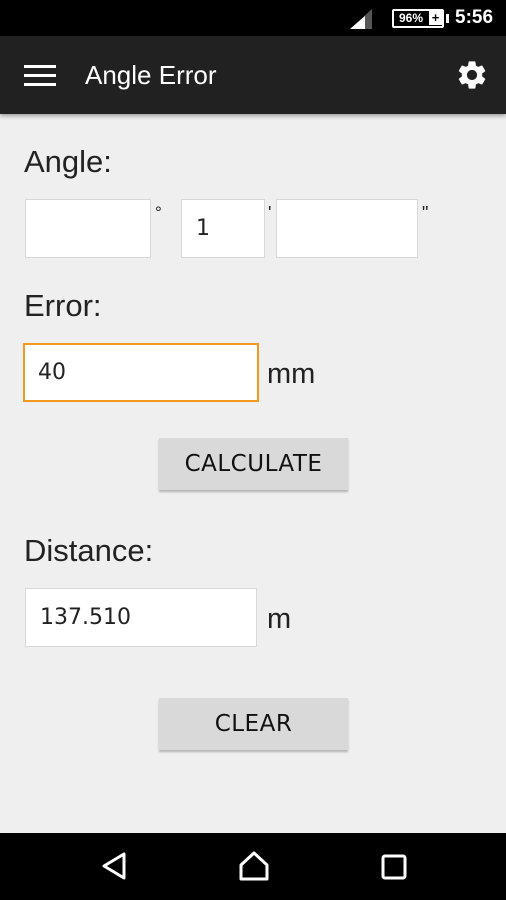 Image resolution: width=506 pixels, height=900 pixels. I want to click on degrees-symbol: °, so click(158, 212).